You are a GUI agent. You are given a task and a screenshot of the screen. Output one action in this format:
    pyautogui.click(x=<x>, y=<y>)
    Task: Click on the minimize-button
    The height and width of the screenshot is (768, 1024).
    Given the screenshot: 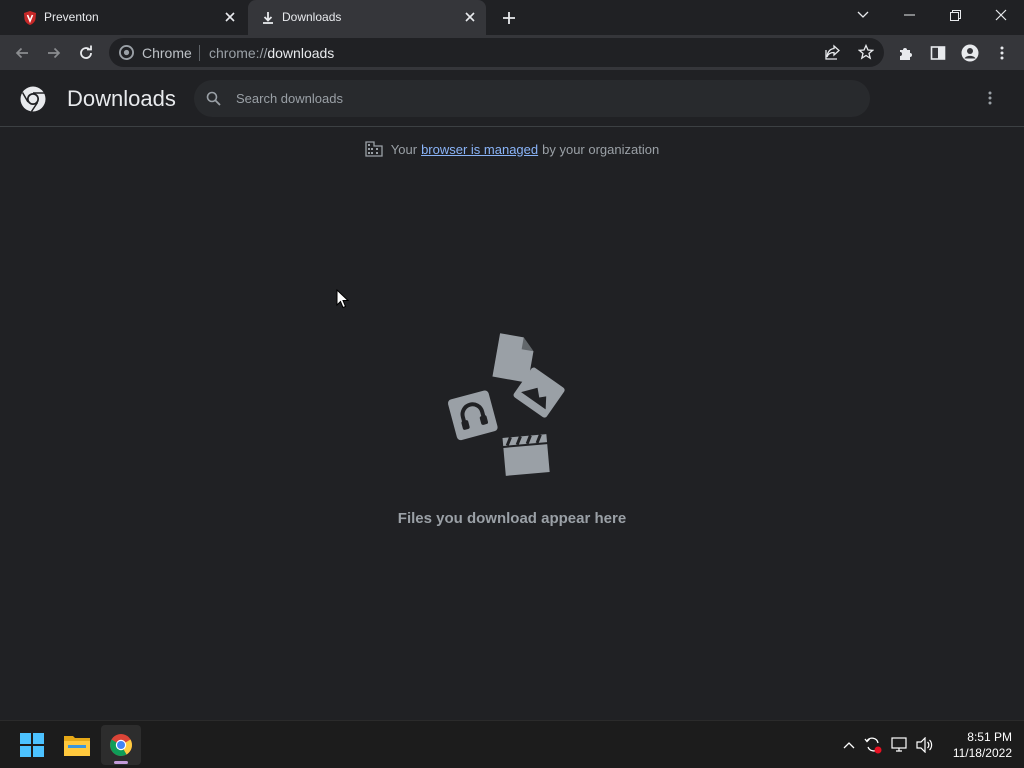 What is the action you would take?
    pyautogui.click(x=909, y=15)
    